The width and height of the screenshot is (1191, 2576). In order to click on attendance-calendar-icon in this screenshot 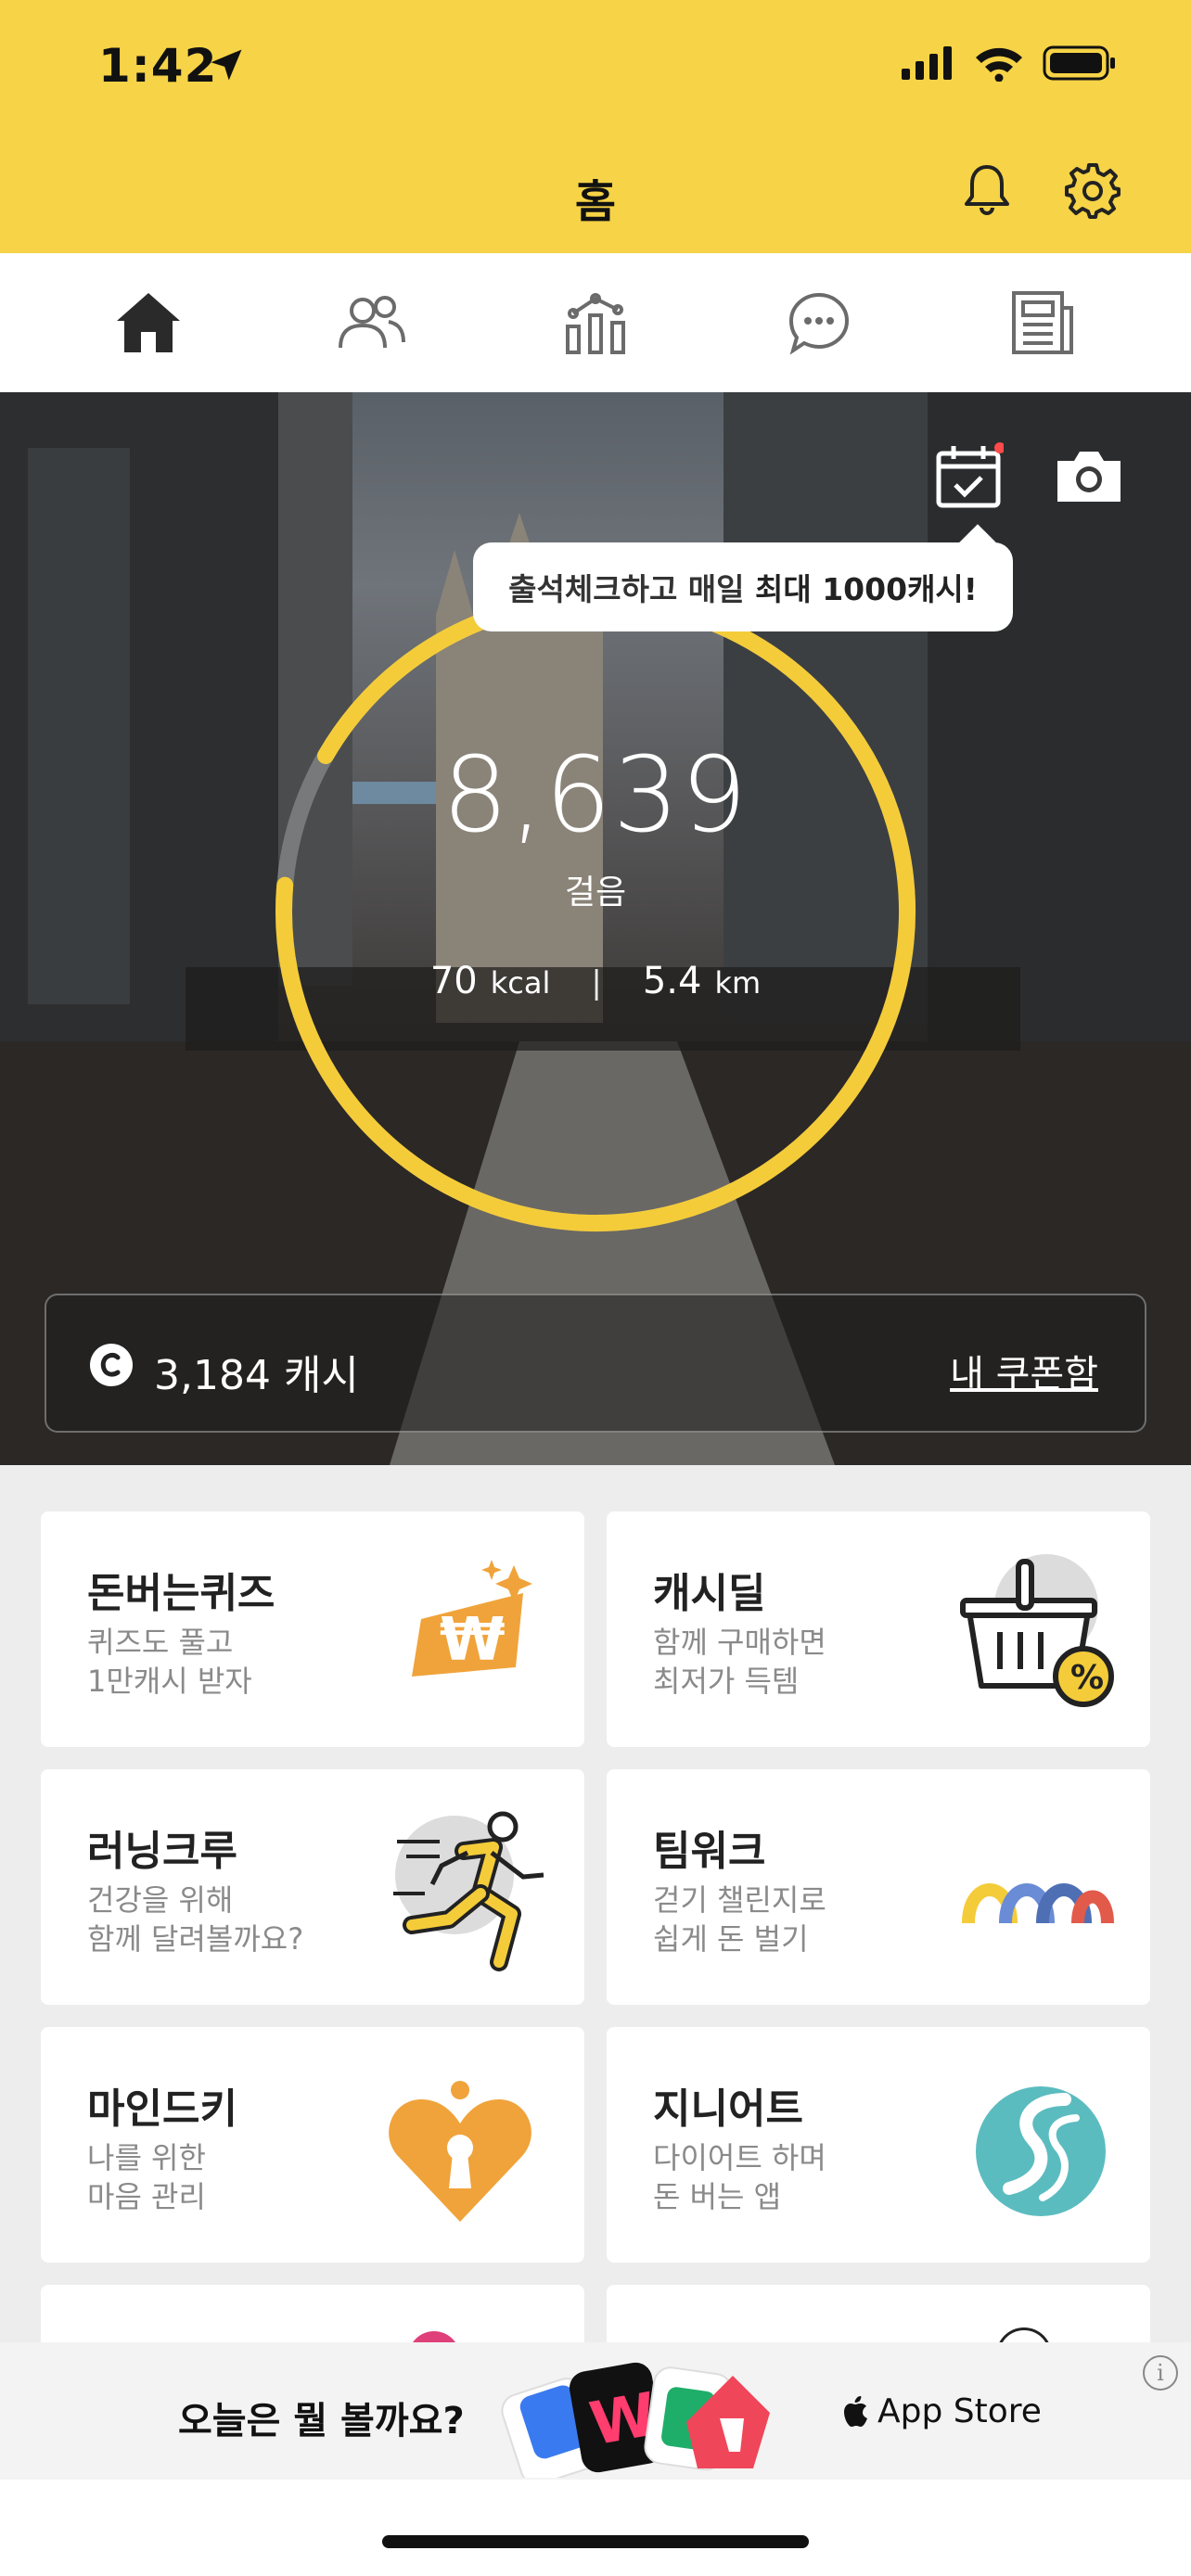, I will do `click(970, 476)`.